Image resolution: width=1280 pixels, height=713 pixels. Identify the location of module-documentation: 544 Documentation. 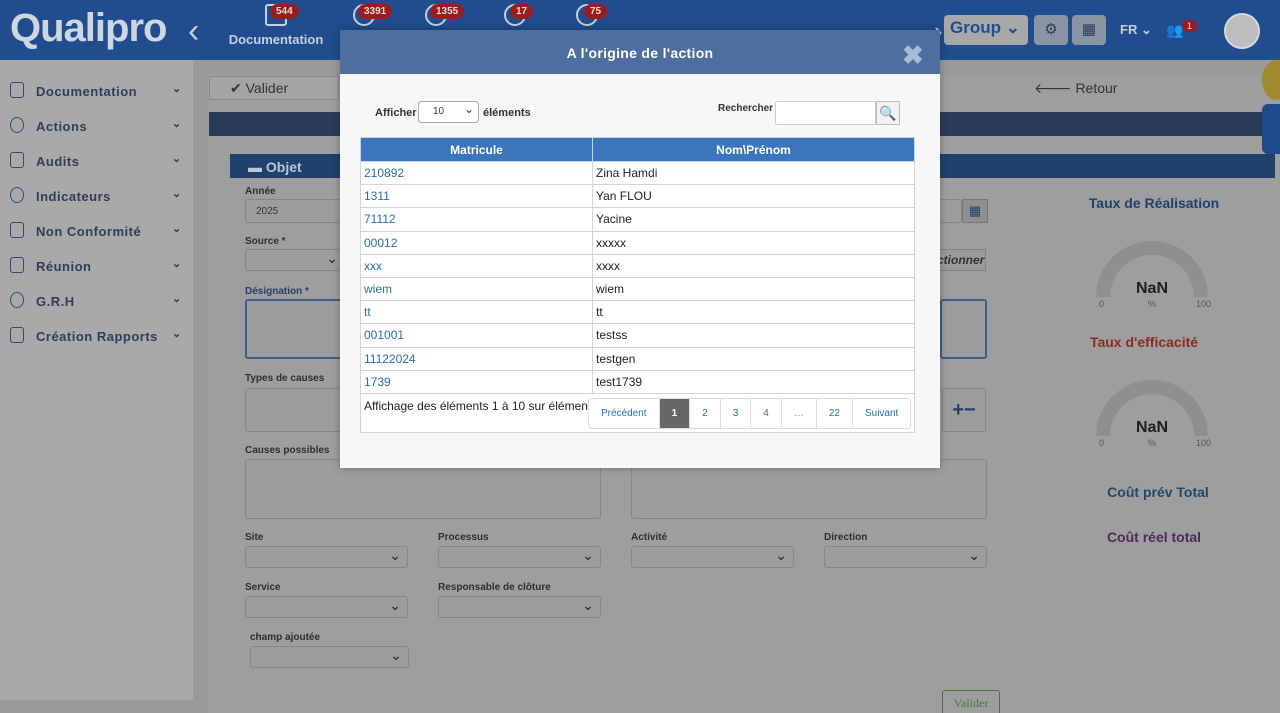
(276, 25).